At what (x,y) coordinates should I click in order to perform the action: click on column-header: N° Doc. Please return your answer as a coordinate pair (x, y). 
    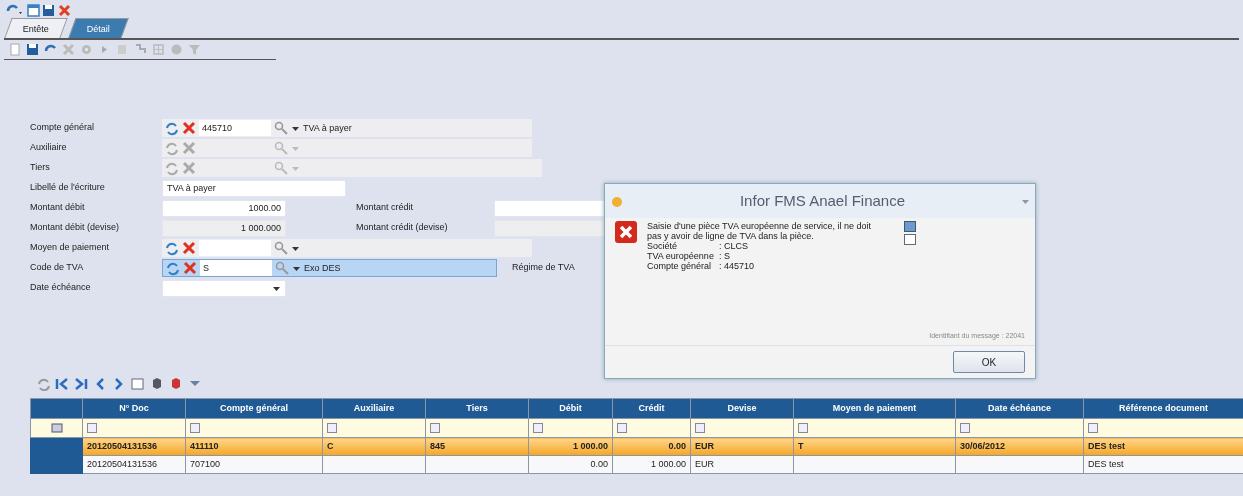
    Looking at the image, I should click on (134, 408).